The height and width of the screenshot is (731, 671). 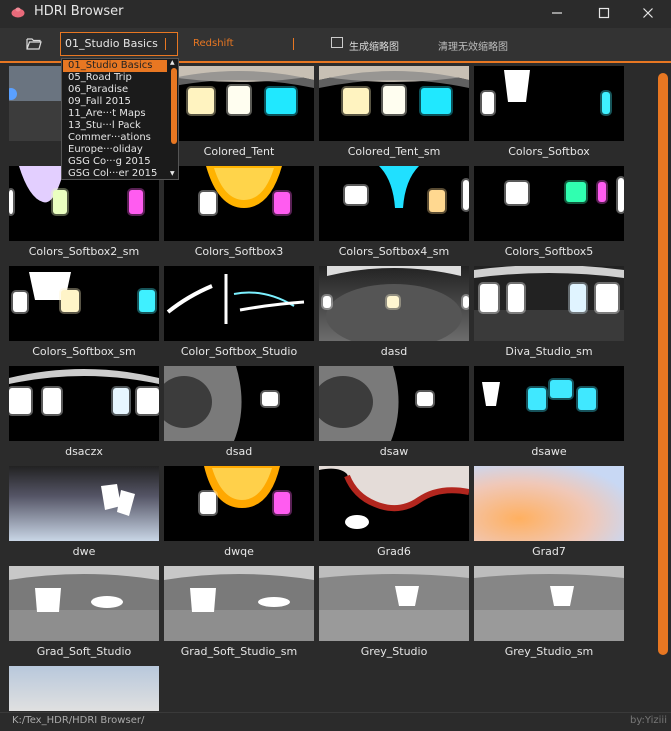 I want to click on hdri-thumbnail-item: Grad_Soft_Studio, so click(x=84, y=612).